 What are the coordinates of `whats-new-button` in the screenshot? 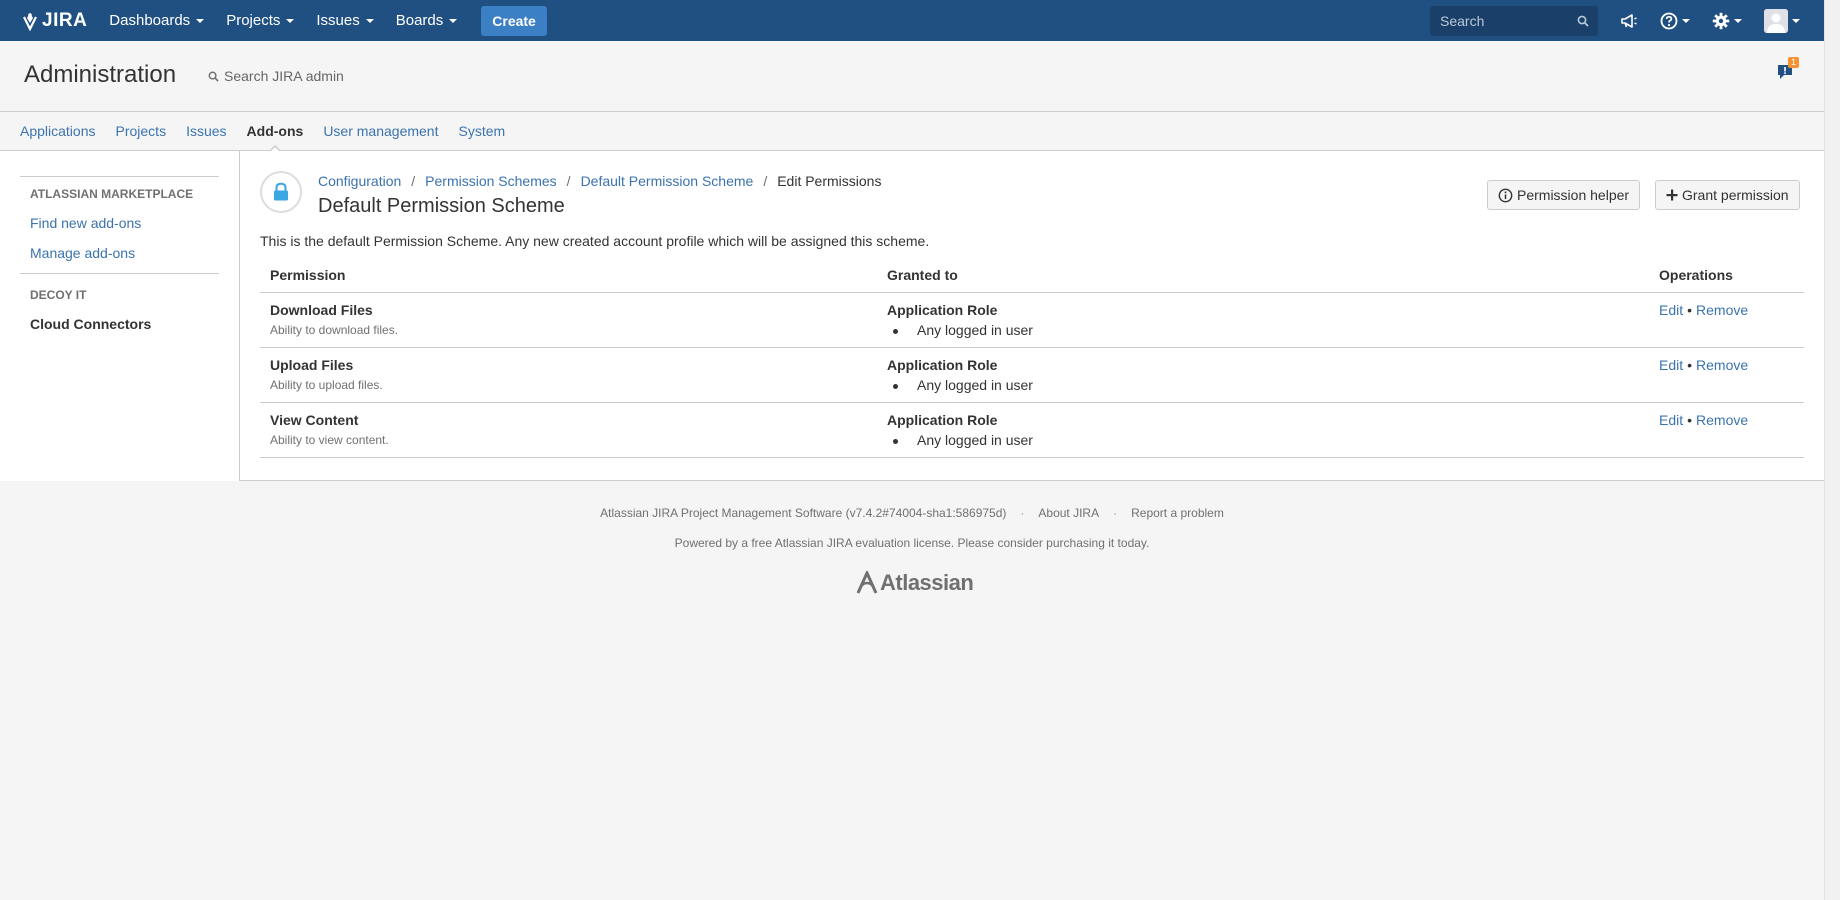 It's located at (1629, 21).